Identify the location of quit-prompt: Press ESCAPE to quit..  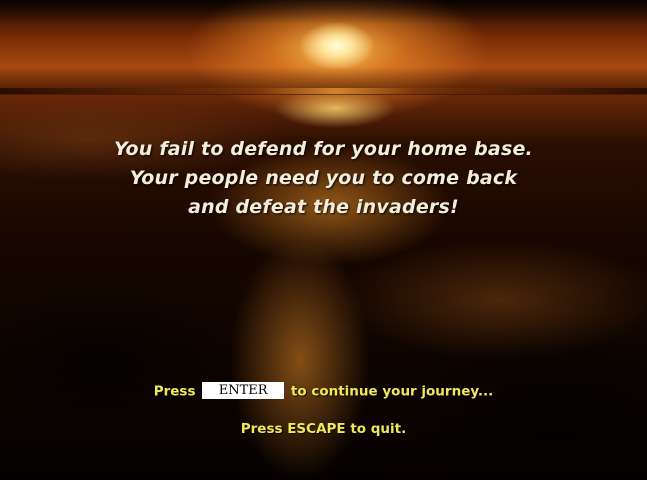
(323, 429).